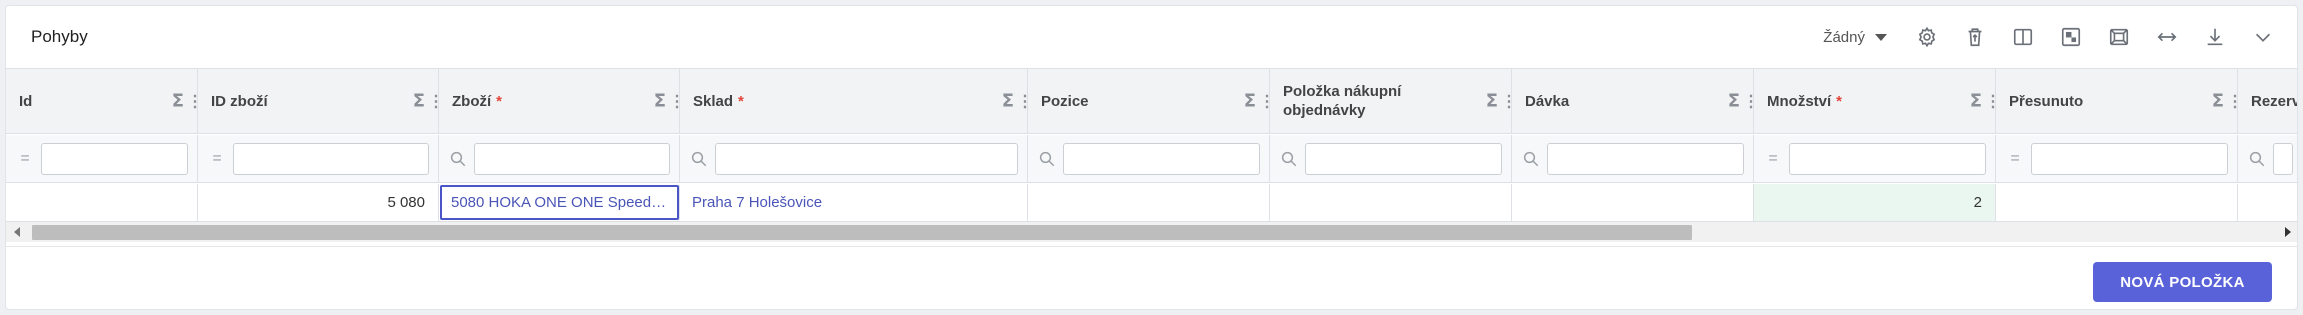 Image resolution: width=2303 pixels, height=315 pixels. What do you see at coordinates (572, 158) in the screenshot?
I see `filter-input-zbozi` at bounding box center [572, 158].